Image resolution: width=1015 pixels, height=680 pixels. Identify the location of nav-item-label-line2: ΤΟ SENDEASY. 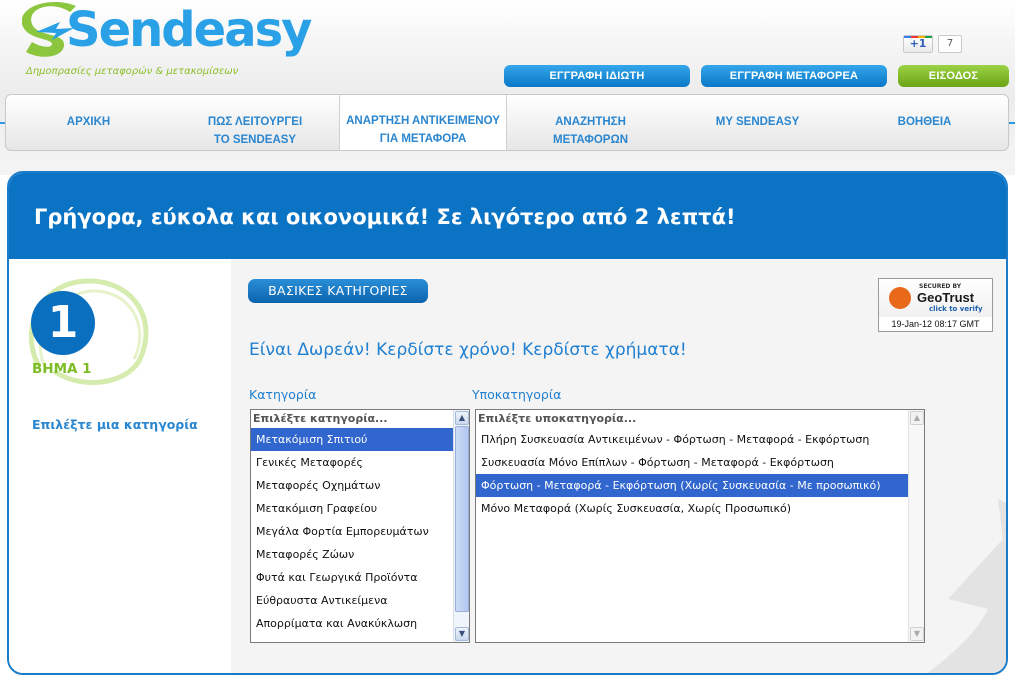
(255, 140).